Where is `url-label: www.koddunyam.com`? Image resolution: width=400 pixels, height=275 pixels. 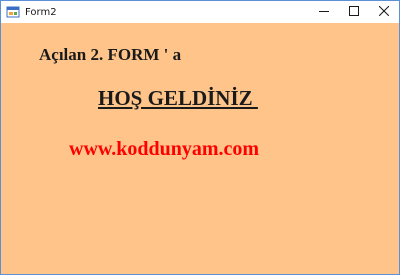 url-label: www.koddunyam.com is located at coordinates (164, 149).